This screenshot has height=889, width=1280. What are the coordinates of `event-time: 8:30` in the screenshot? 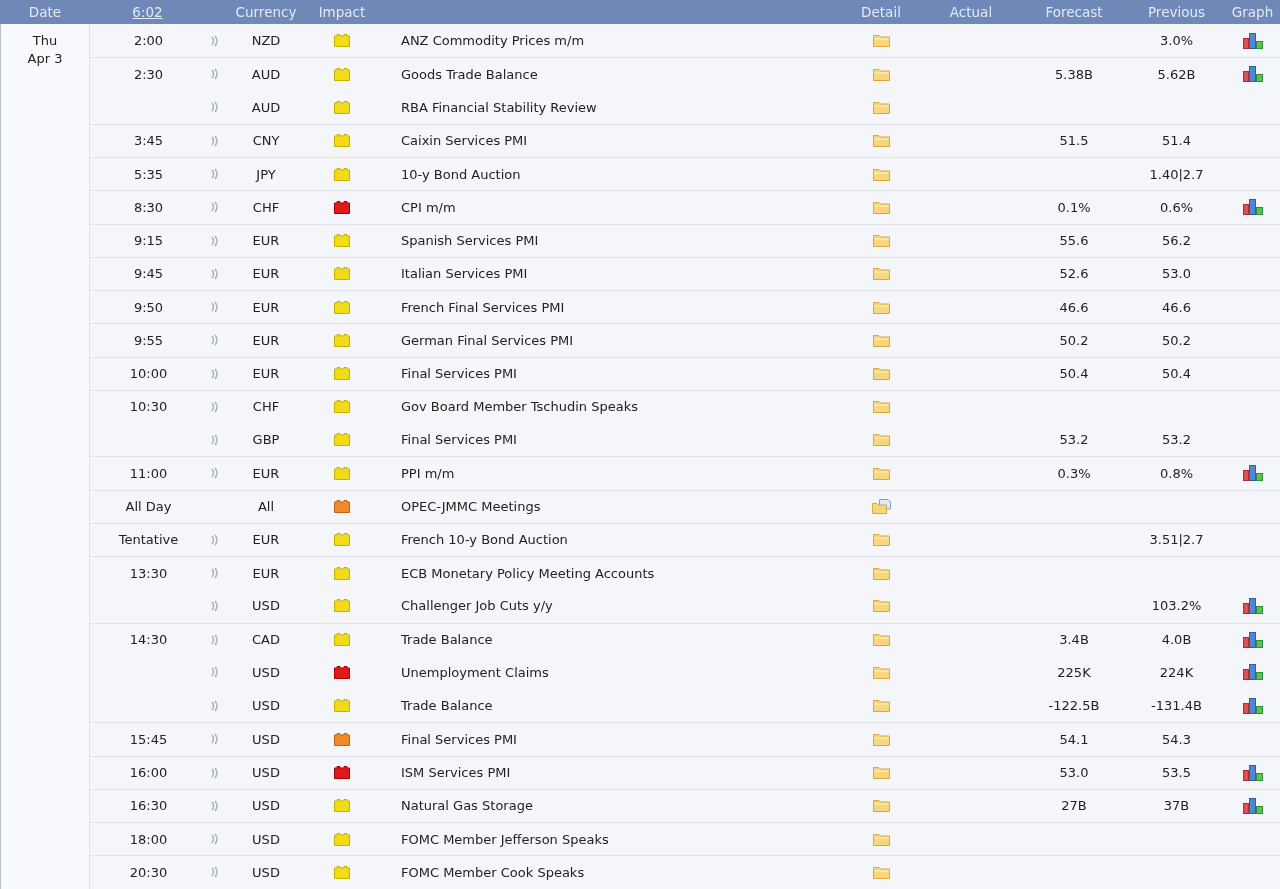 It's located at (148, 207).